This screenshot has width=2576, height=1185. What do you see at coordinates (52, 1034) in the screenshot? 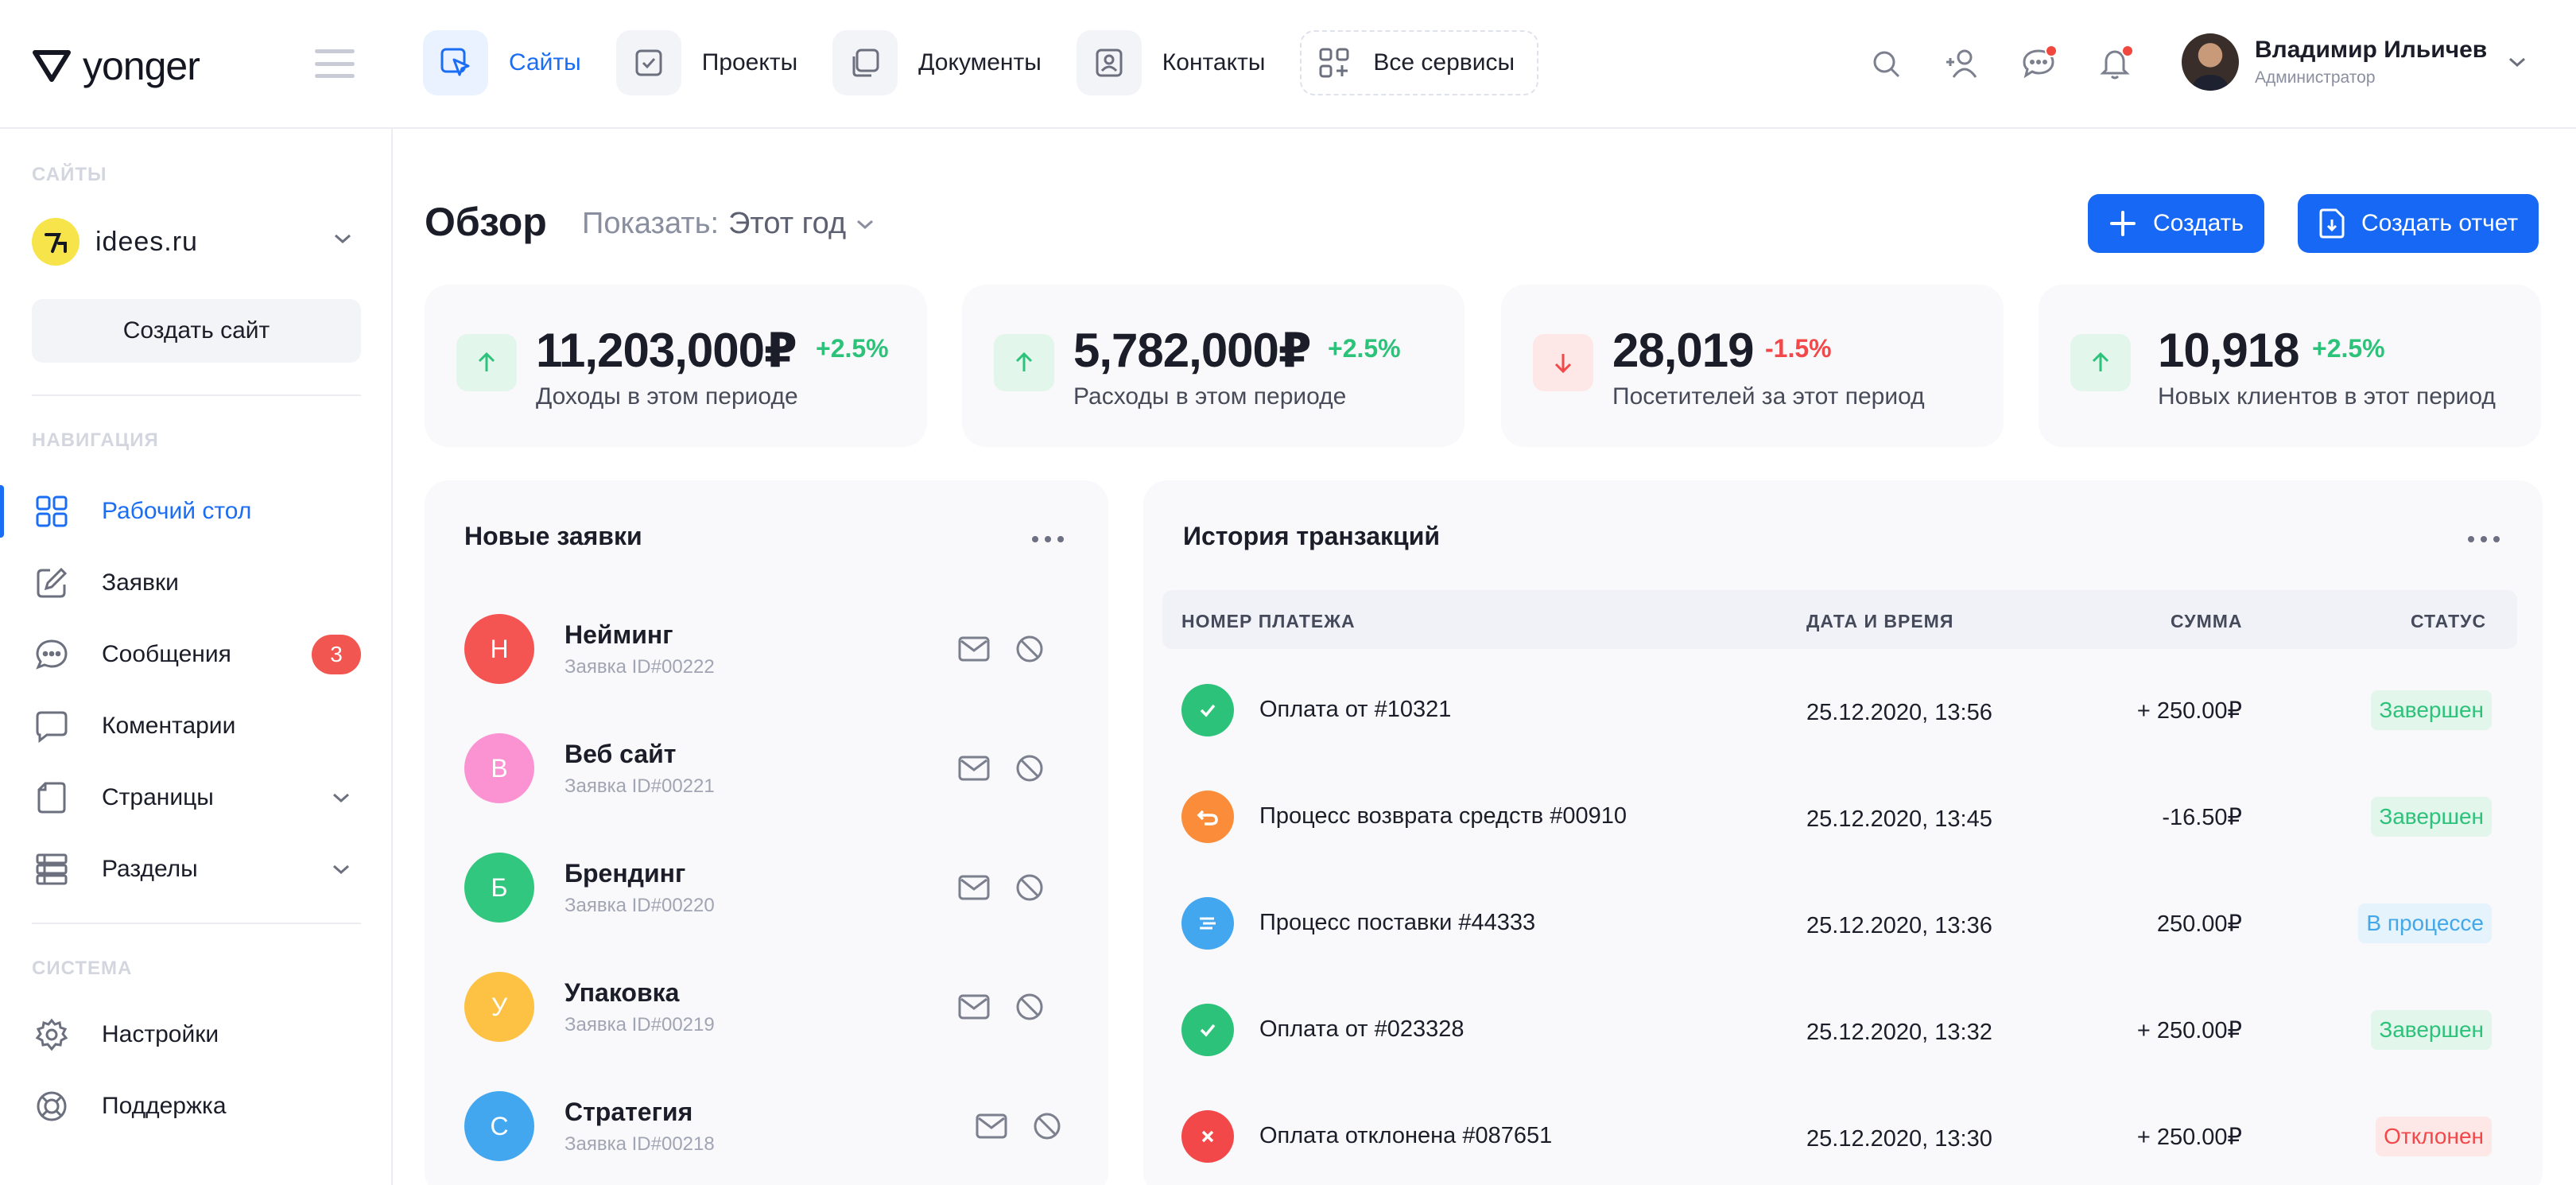
I see `gear-icon` at bounding box center [52, 1034].